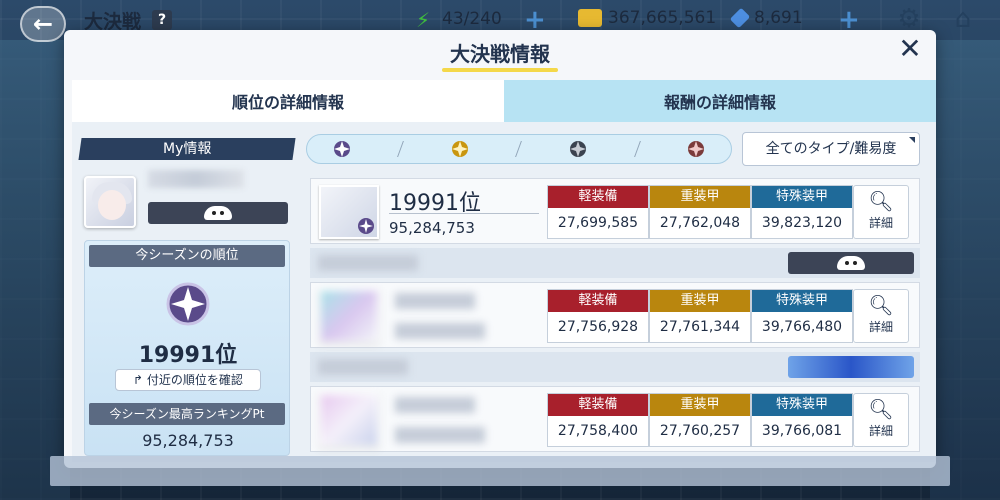 The width and height of the screenshot is (1000, 500). I want to click on best-rank-value: 95,284,753, so click(188, 440).